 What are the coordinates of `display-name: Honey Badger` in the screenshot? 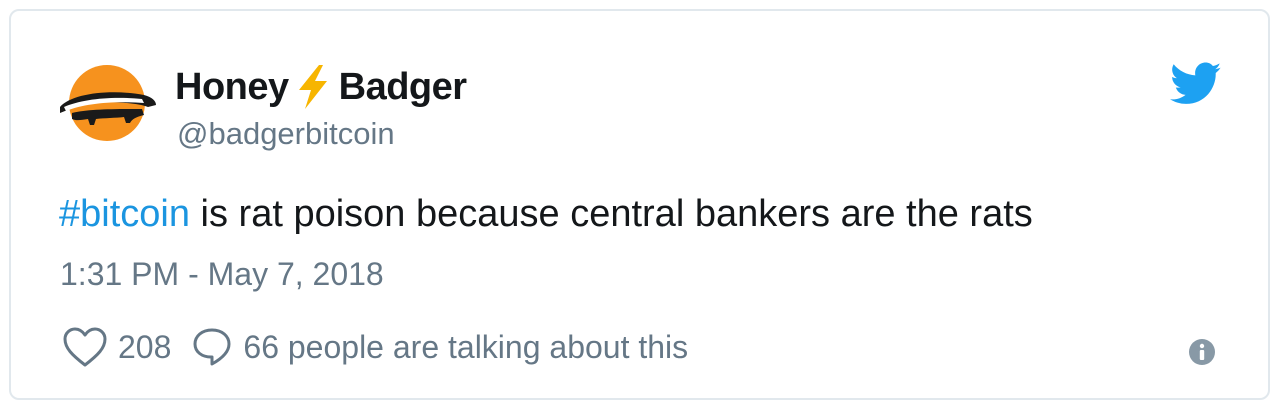 It's located at (321, 87).